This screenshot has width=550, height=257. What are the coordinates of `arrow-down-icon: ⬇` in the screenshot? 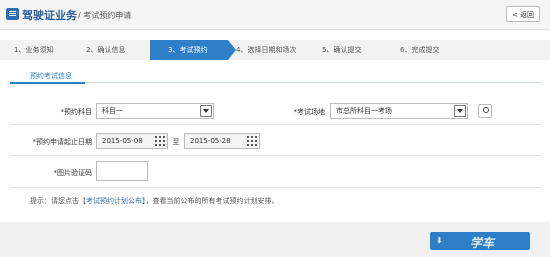 It's located at (439, 240).